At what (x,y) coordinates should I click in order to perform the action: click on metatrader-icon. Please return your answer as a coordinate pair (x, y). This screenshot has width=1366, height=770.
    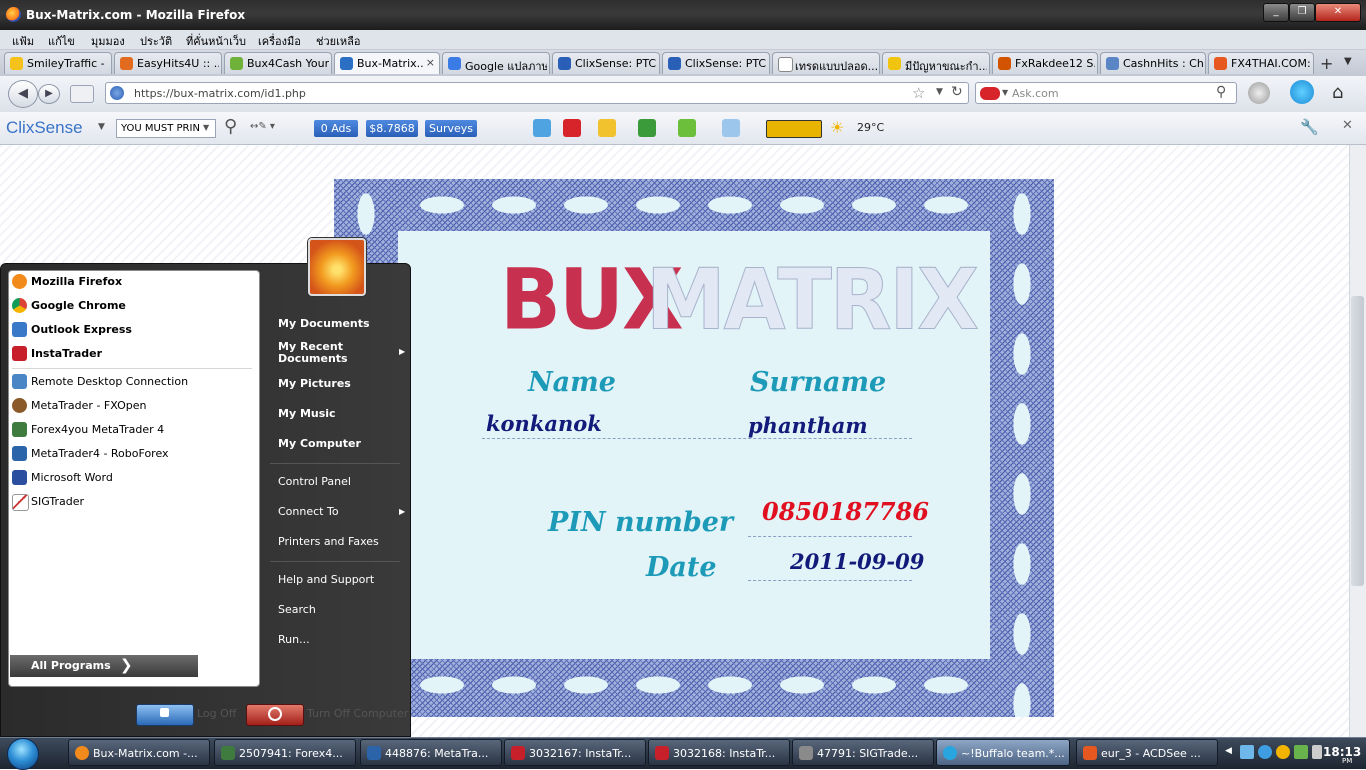
    Looking at the image, I should click on (19, 405).